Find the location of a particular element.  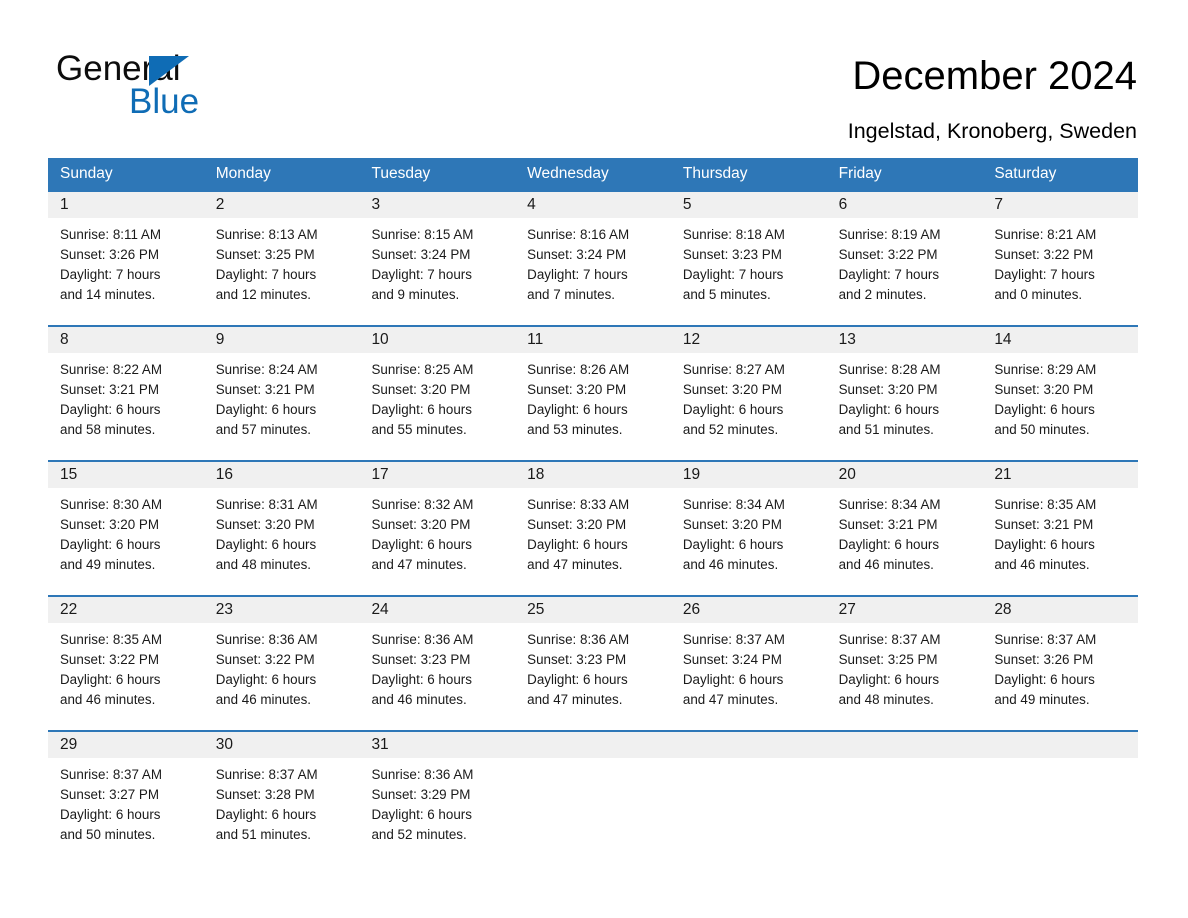

weekday-header-friday: Friday is located at coordinates (860, 173).